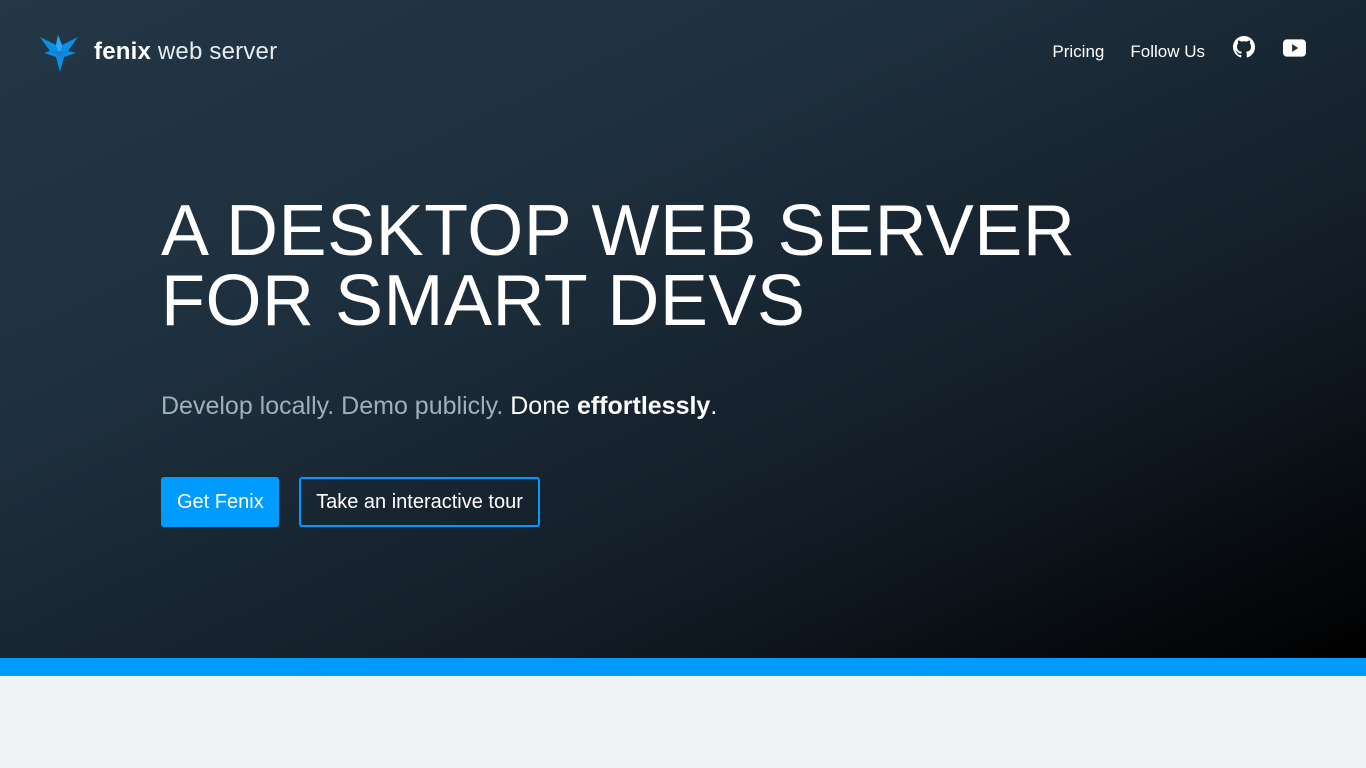 The height and width of the screenshot is (768, 1366). I want to click on hero-title-line1: A DESKTOP WEB SERVER, so click(618, 231).